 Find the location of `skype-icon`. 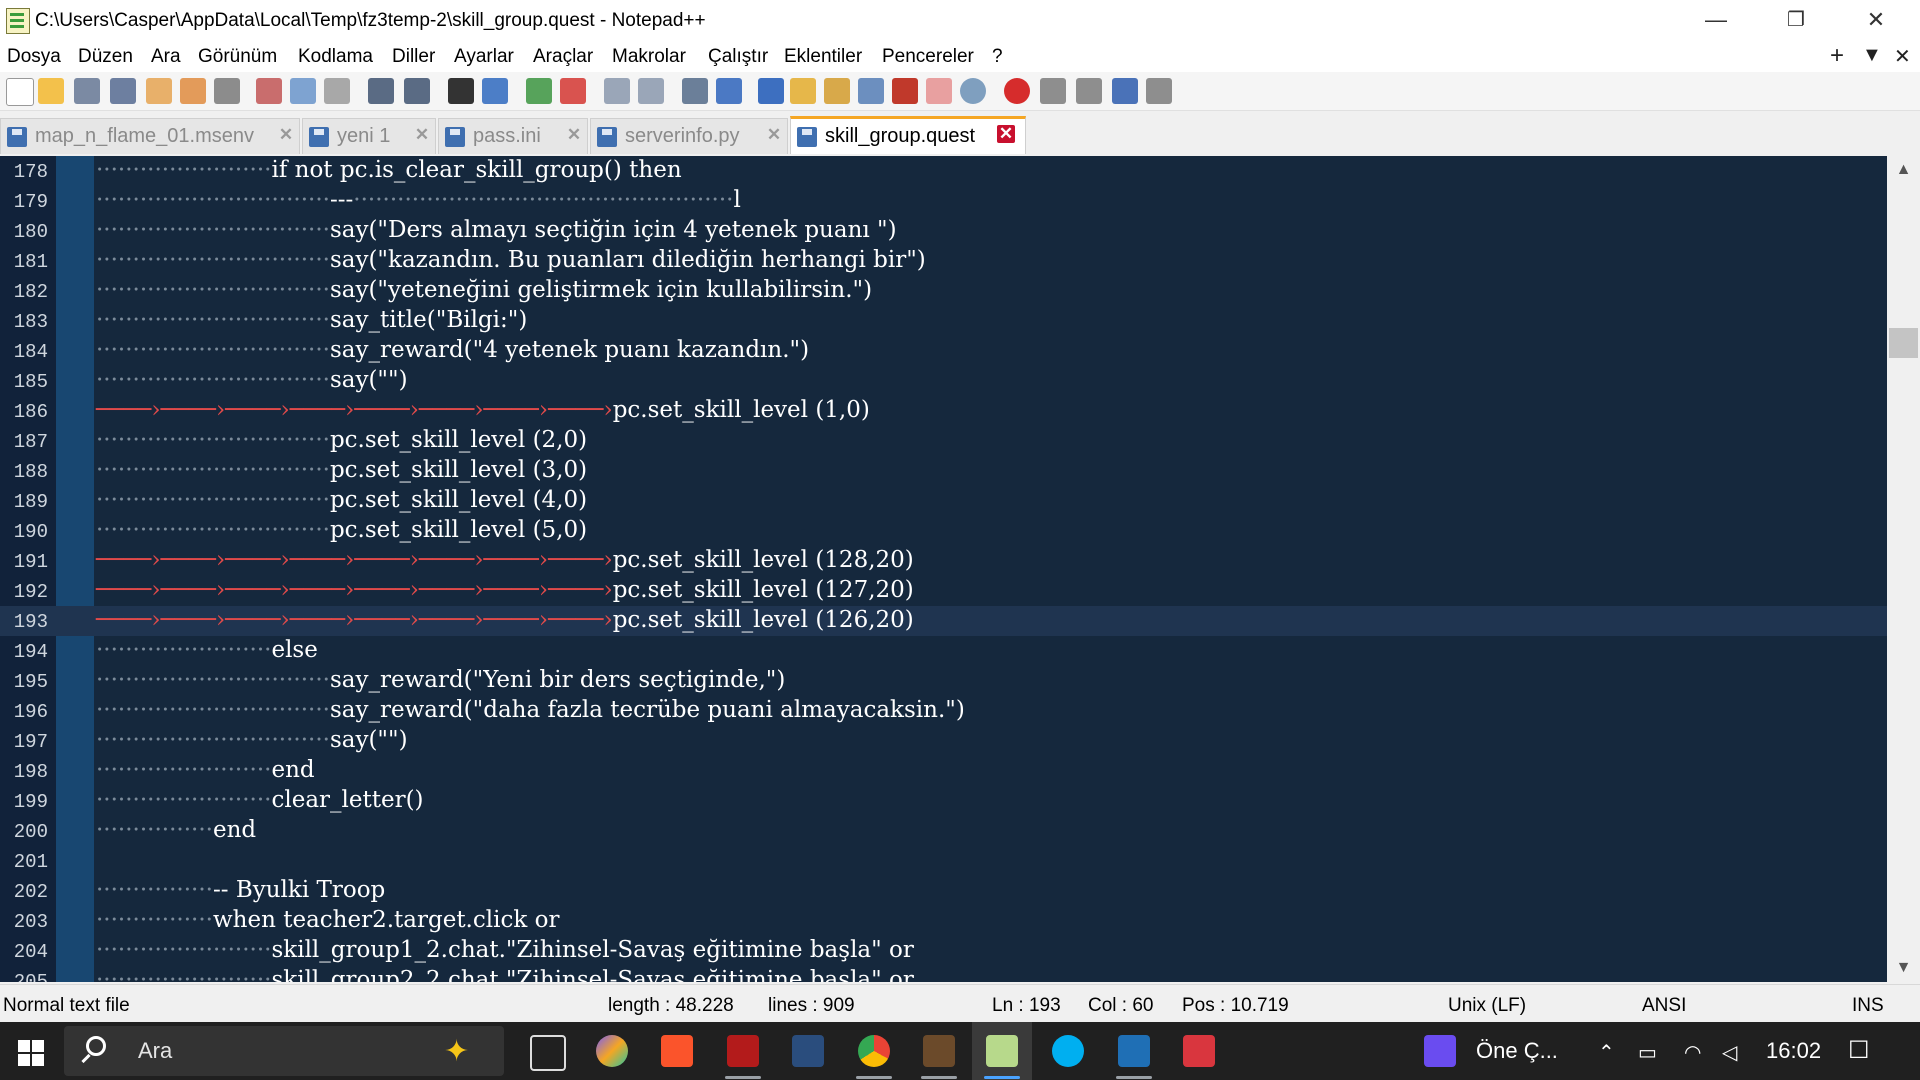

skype-icon is located at coordinates (1068, 1051).